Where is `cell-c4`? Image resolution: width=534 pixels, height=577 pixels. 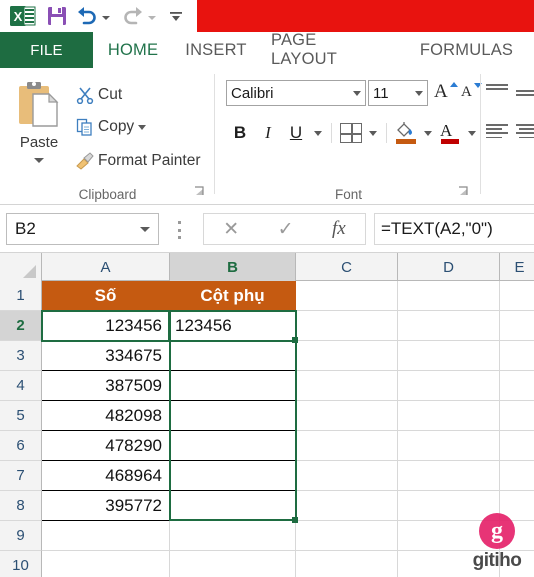
cell-c4 is located at coordinates (347, 386).